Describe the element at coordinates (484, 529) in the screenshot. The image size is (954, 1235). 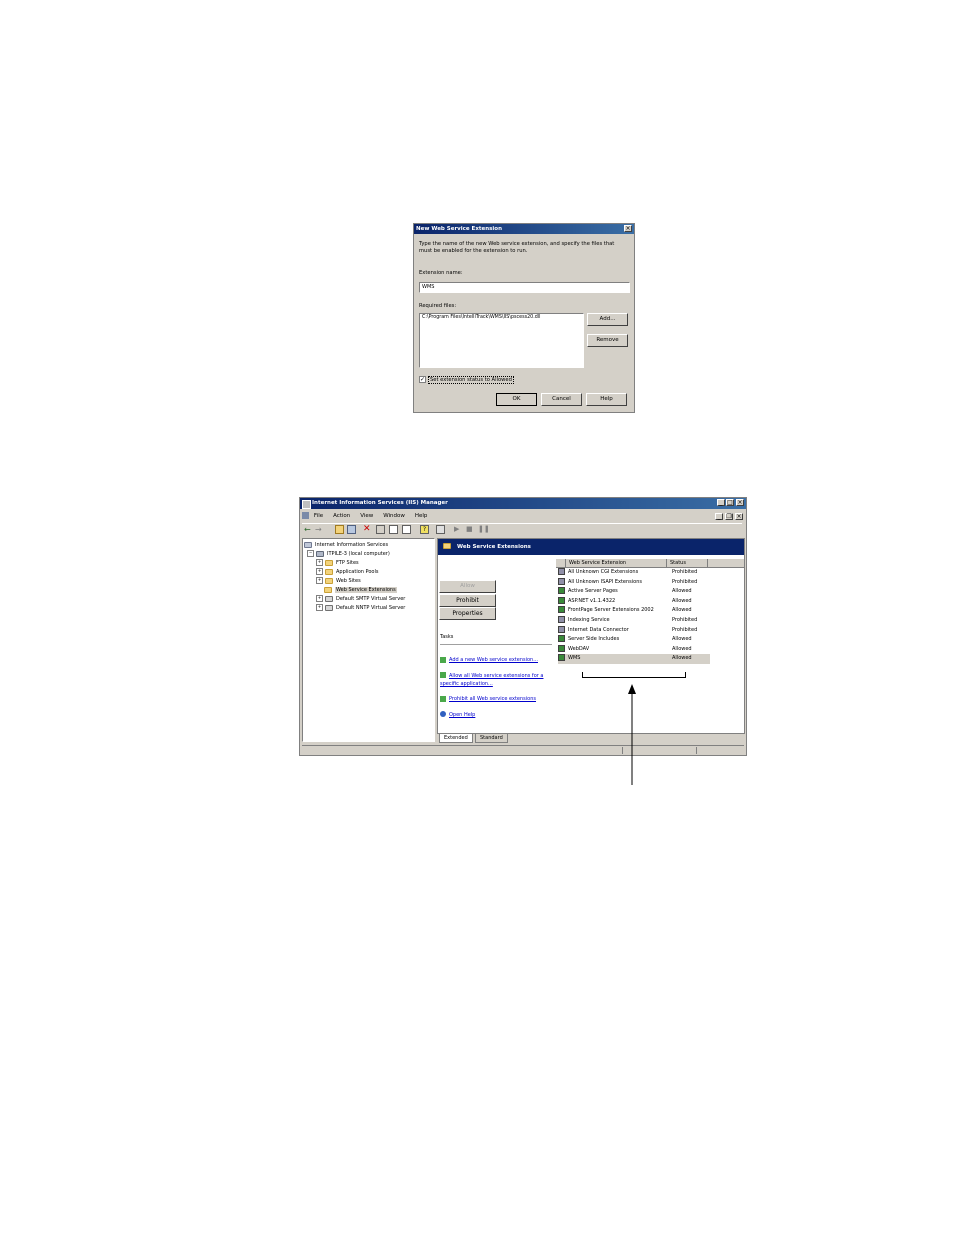
I see `pause-icon: ❚❚` at that location.